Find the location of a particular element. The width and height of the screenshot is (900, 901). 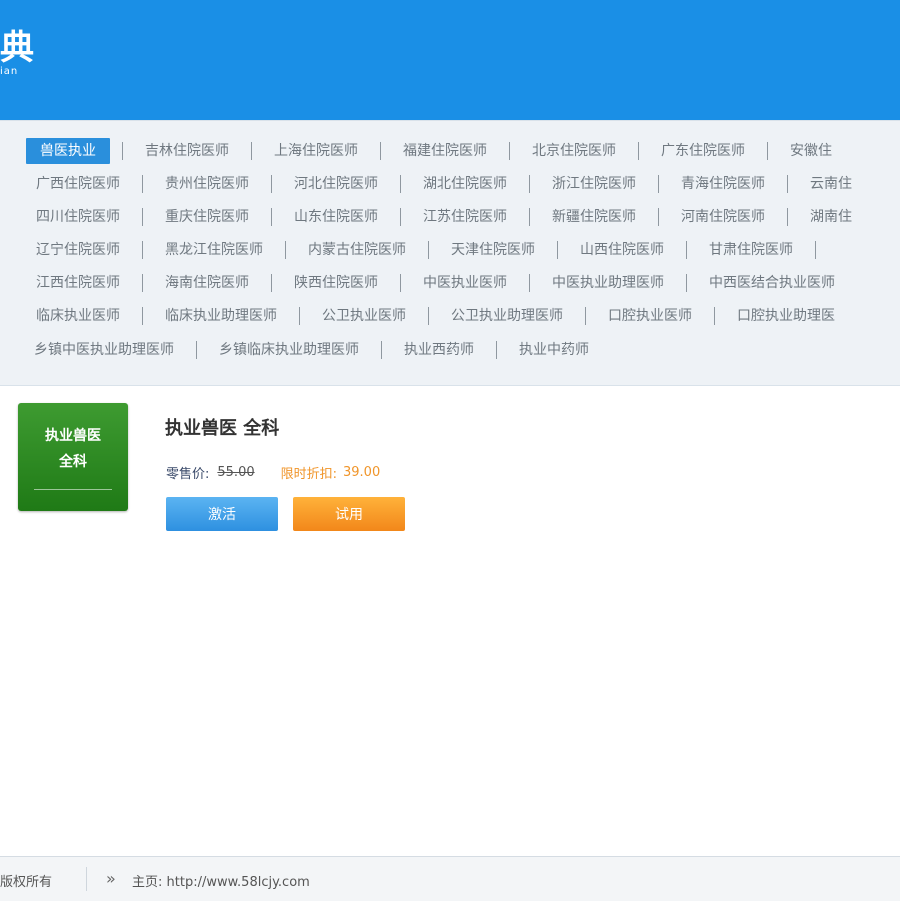

category-item: 贵州住院医师 is located at coordinates (207, 184).